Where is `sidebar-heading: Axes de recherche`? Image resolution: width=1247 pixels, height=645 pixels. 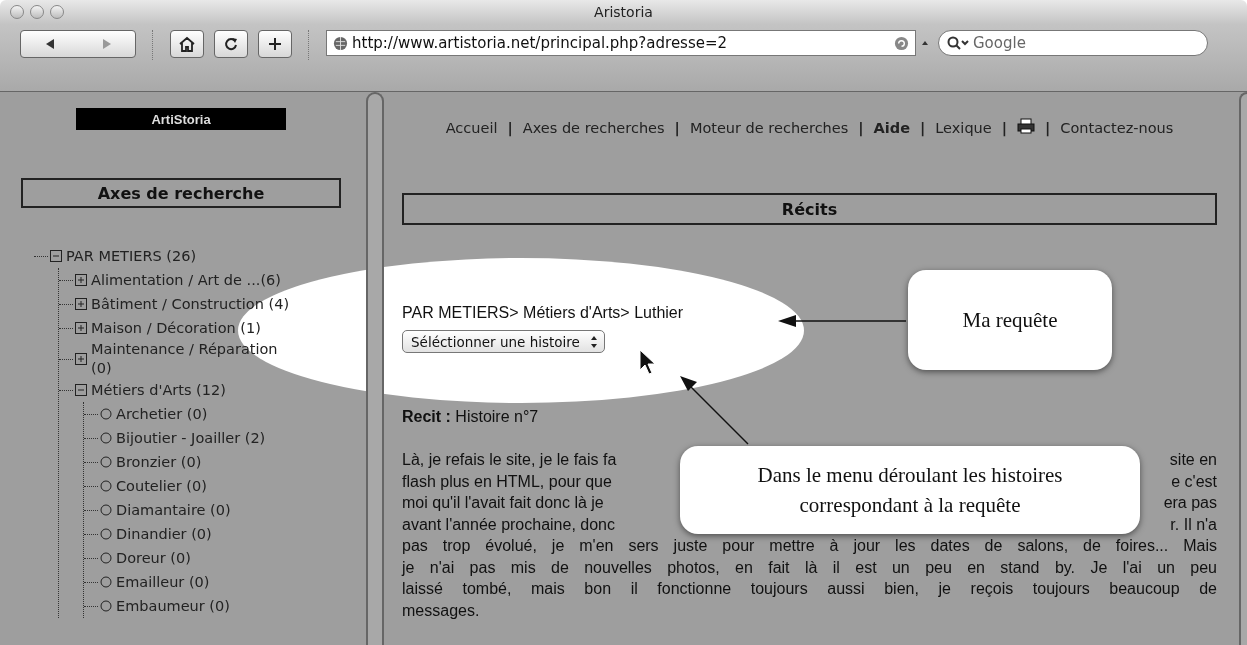 sidebar-heading: Axes de recherche is located at coordinates (181, 193).